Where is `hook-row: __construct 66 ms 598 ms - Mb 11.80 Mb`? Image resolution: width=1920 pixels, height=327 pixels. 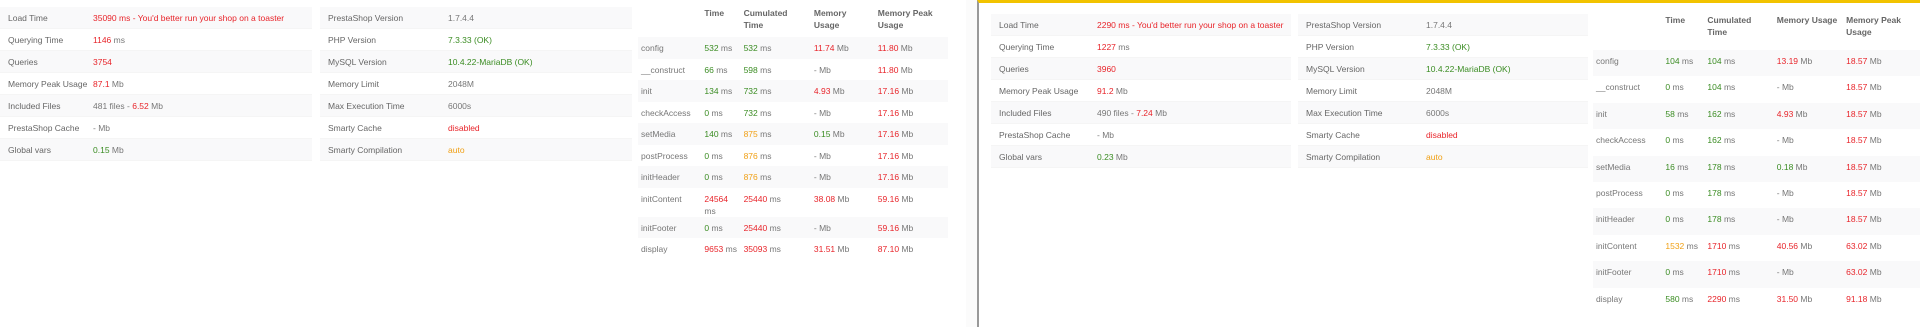
hook-row: __construct 66 ms 598 ms - Mb 11.80 Mb is located at coordinates (793, 70).